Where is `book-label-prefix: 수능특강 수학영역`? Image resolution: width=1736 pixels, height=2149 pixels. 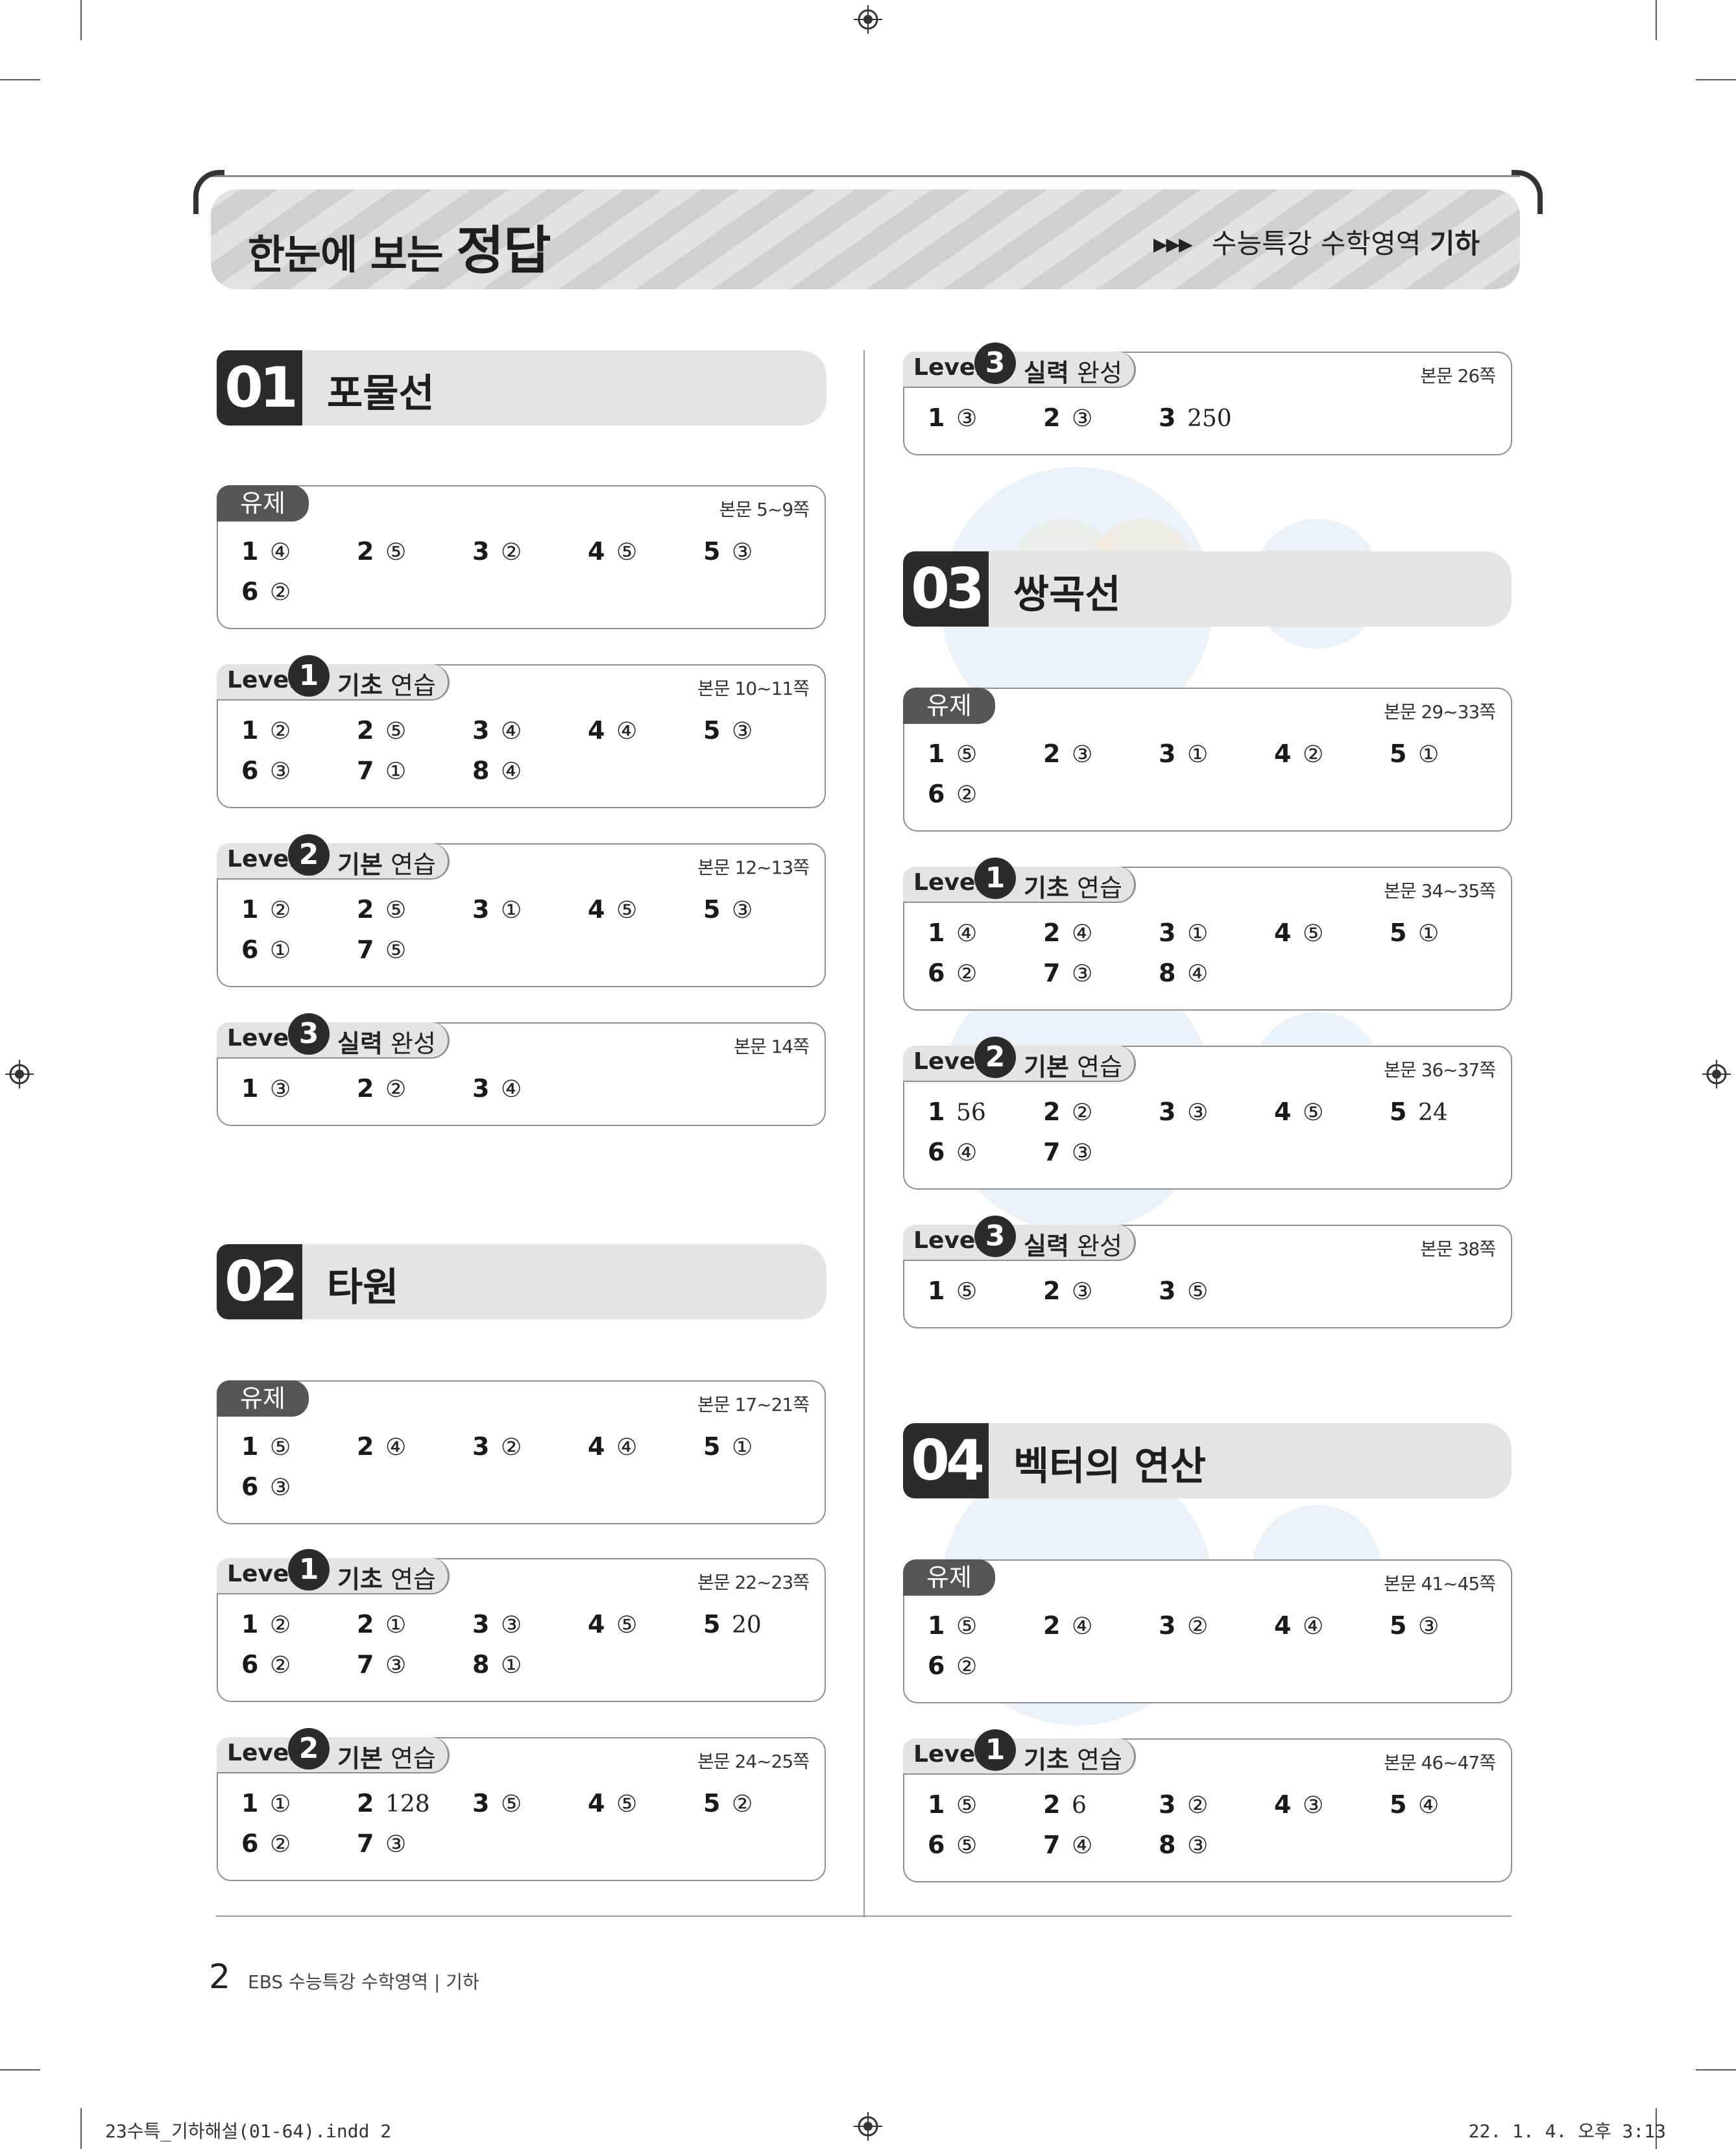
book-label-prefix: 수능특강 수학영역 is located at coordinates (1316, 243).